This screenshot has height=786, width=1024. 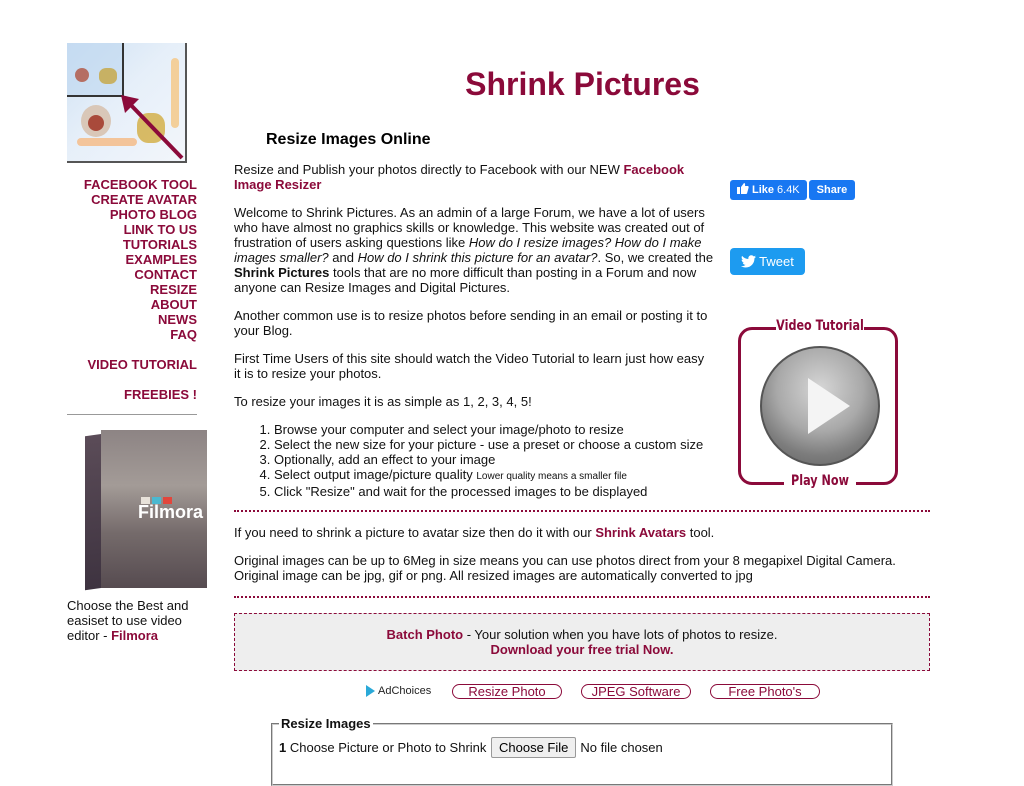 What do you see at coordinates (282, 272) in the screenshot?
I see `brand-name: Shrink Pictures` at bounding box center [282, 272].